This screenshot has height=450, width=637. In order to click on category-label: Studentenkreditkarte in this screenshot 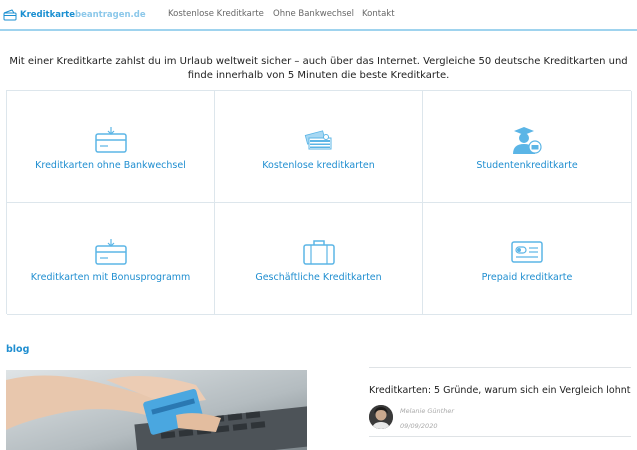, I will do `click(527, 165)`.